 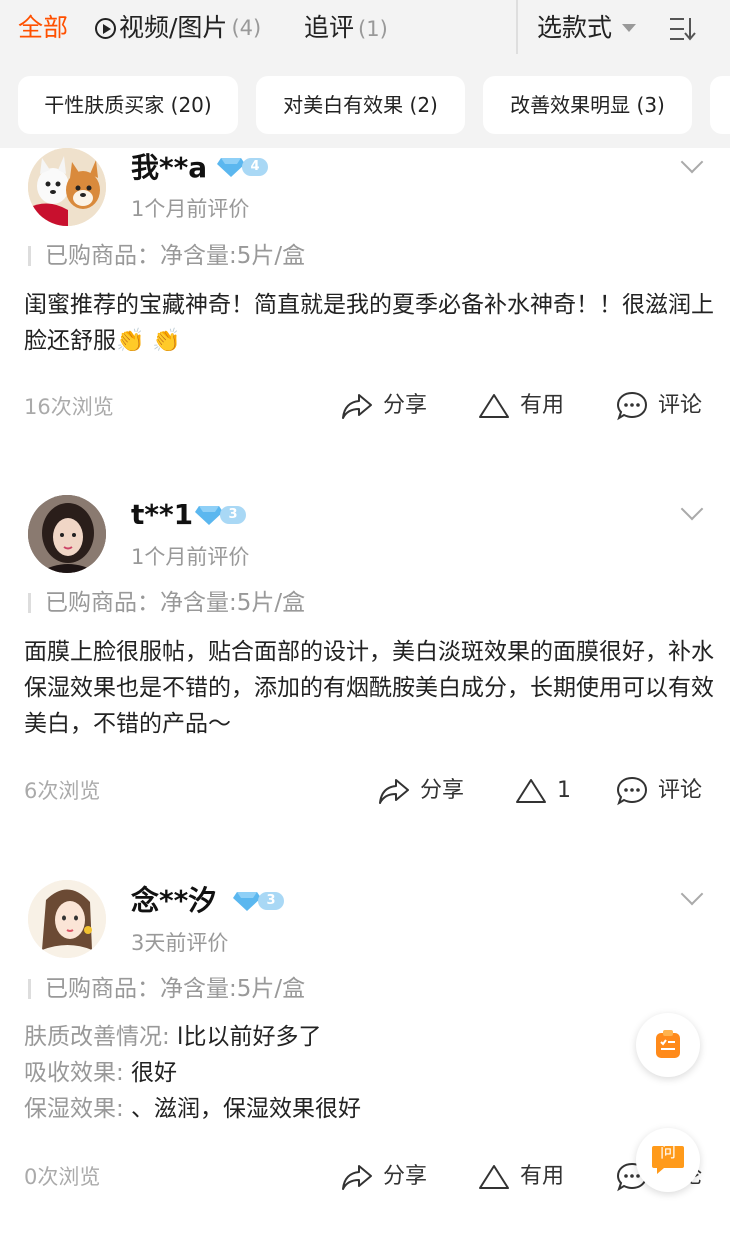 What do you see at coordinates (43, 28) in the screenshot?
I see `tab-all: 全部` at bounding box center [43, 28].